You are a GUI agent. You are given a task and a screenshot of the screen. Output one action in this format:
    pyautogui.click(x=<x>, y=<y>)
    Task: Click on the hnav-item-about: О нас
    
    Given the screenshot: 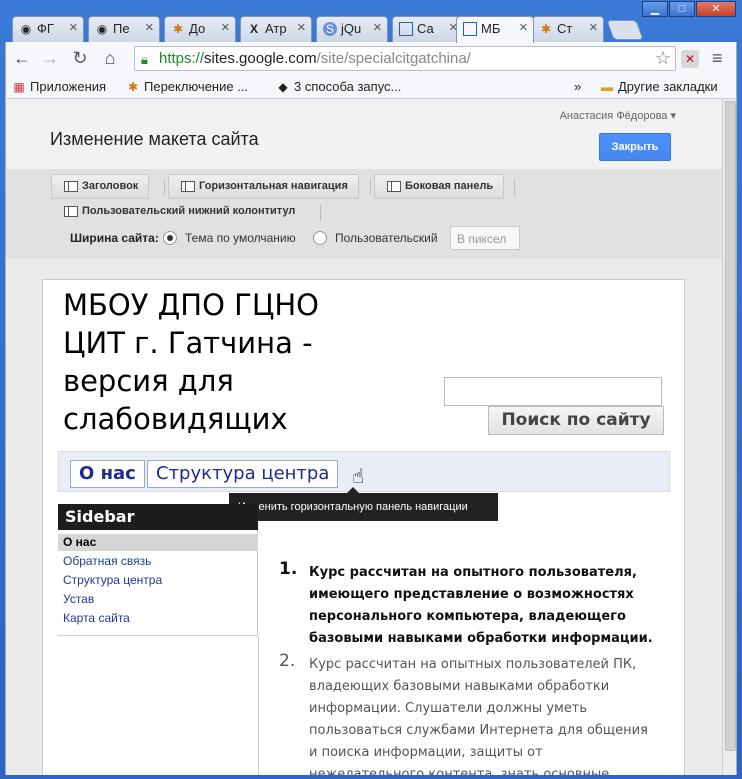 What is the action you would take?
    pyautogui.click(x=107, y=474)
    